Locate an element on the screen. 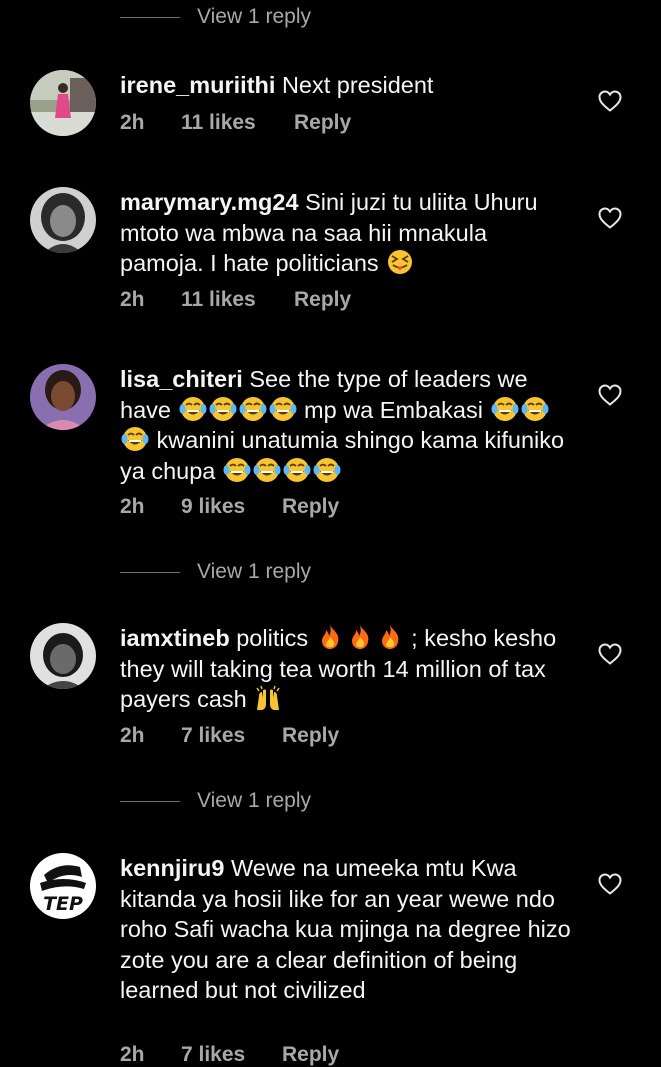 The height and width of the screenshot is (1067, 661). comment-body: irene_muriithi Next president is located at coordinates (347, 85).